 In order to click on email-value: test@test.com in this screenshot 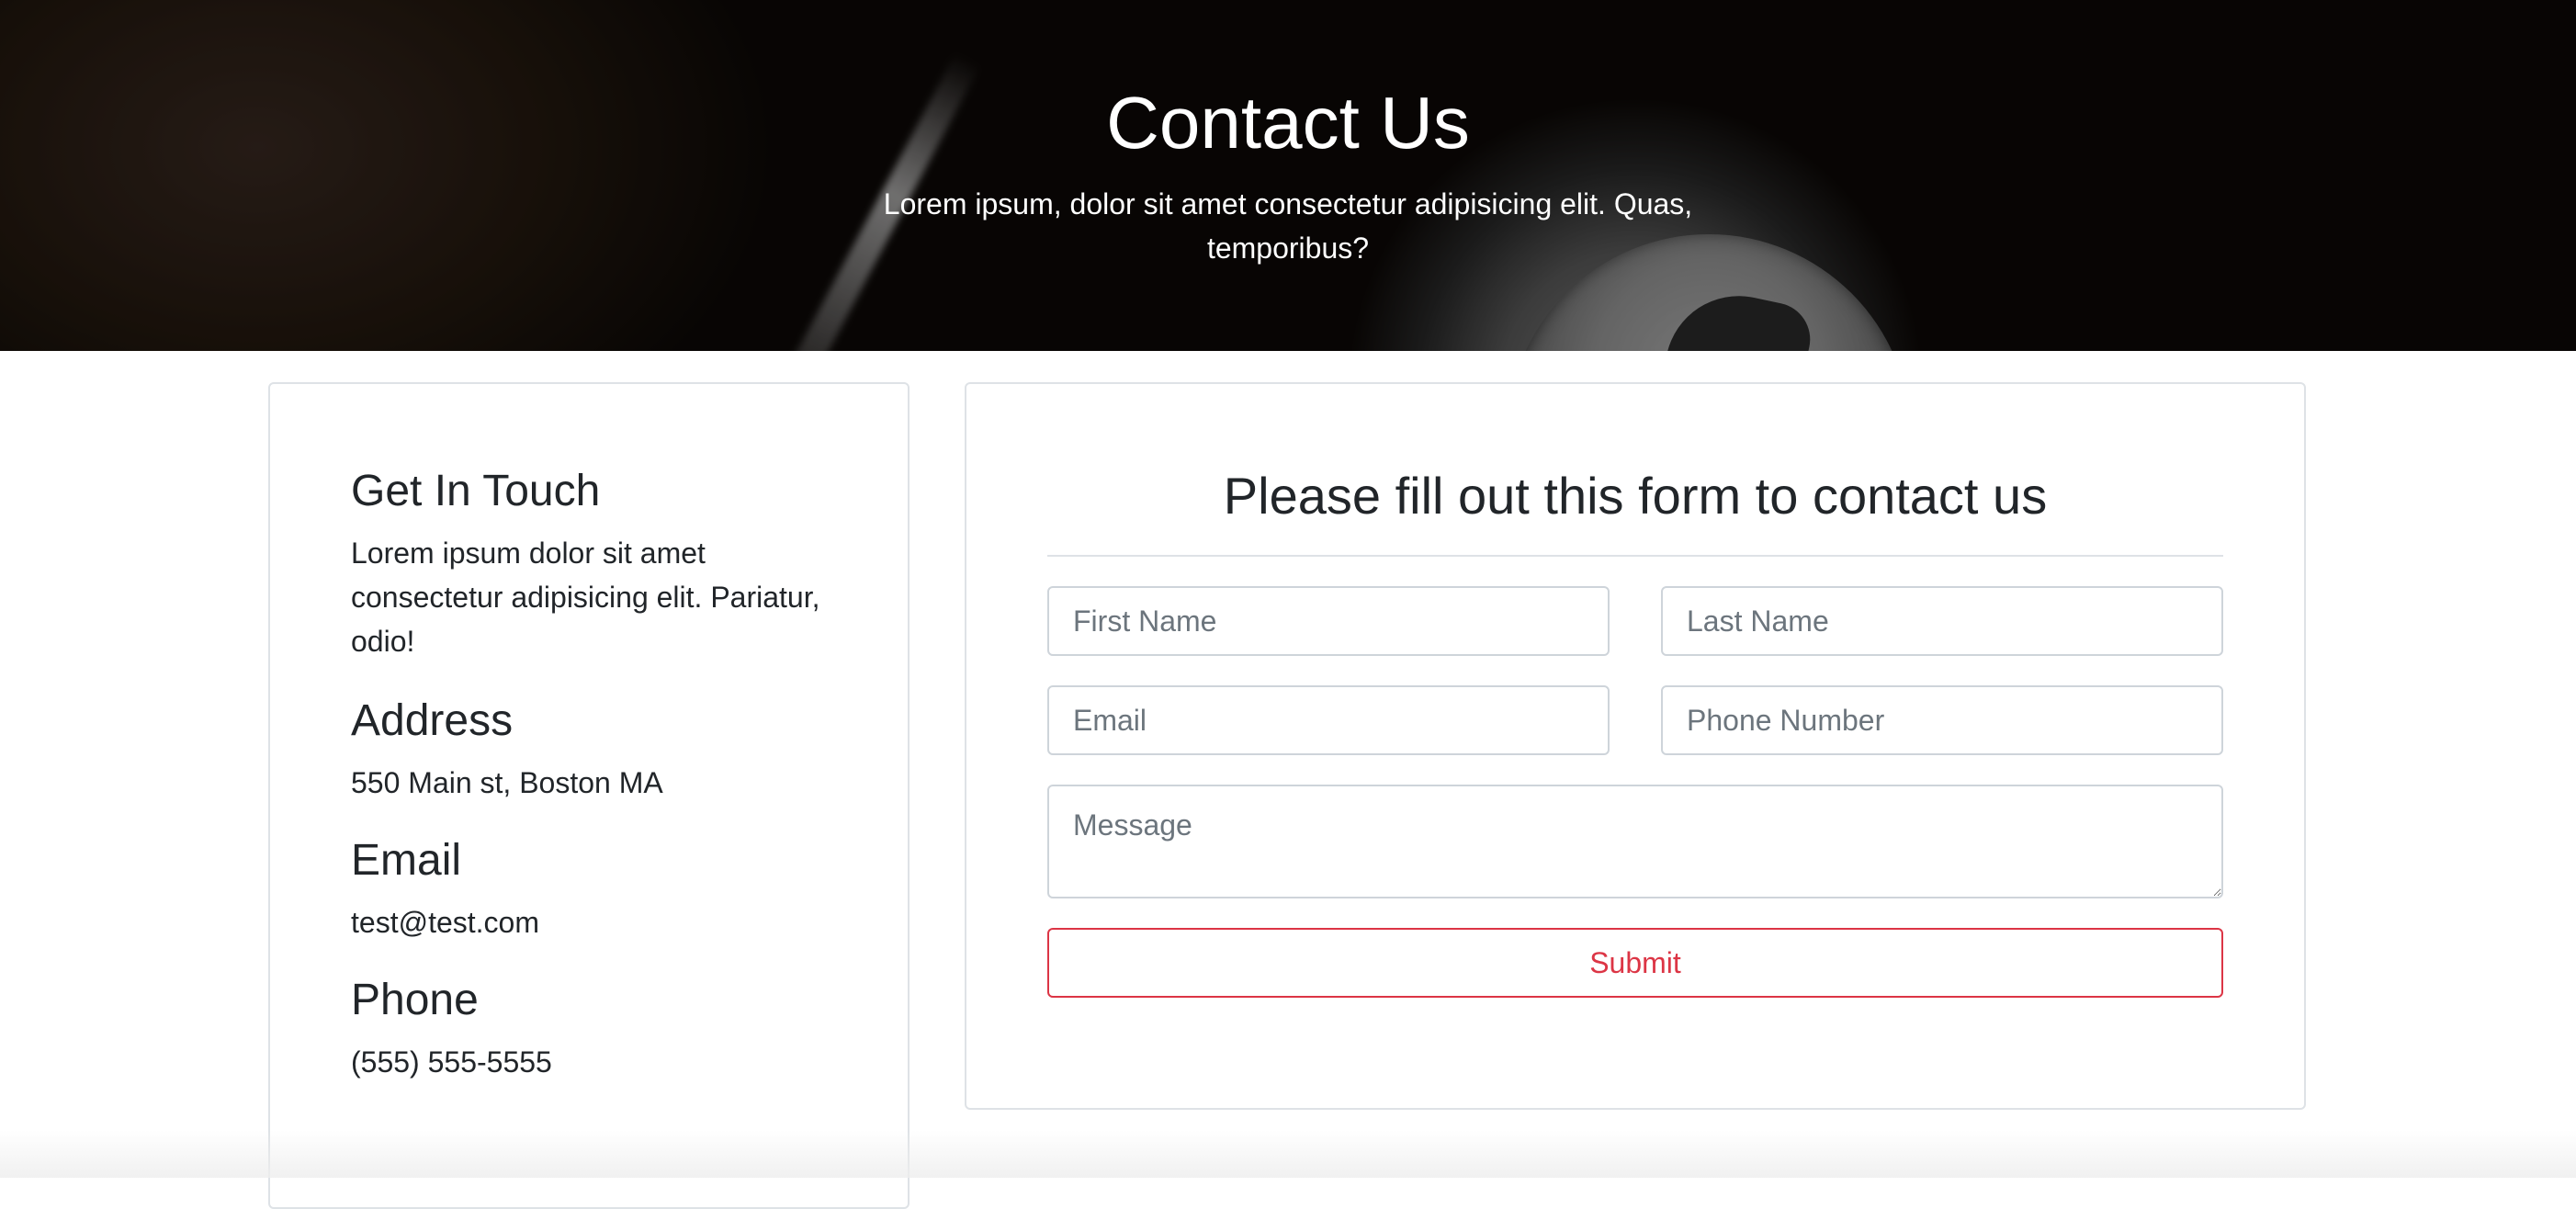, I will do `click(445, 923)`.